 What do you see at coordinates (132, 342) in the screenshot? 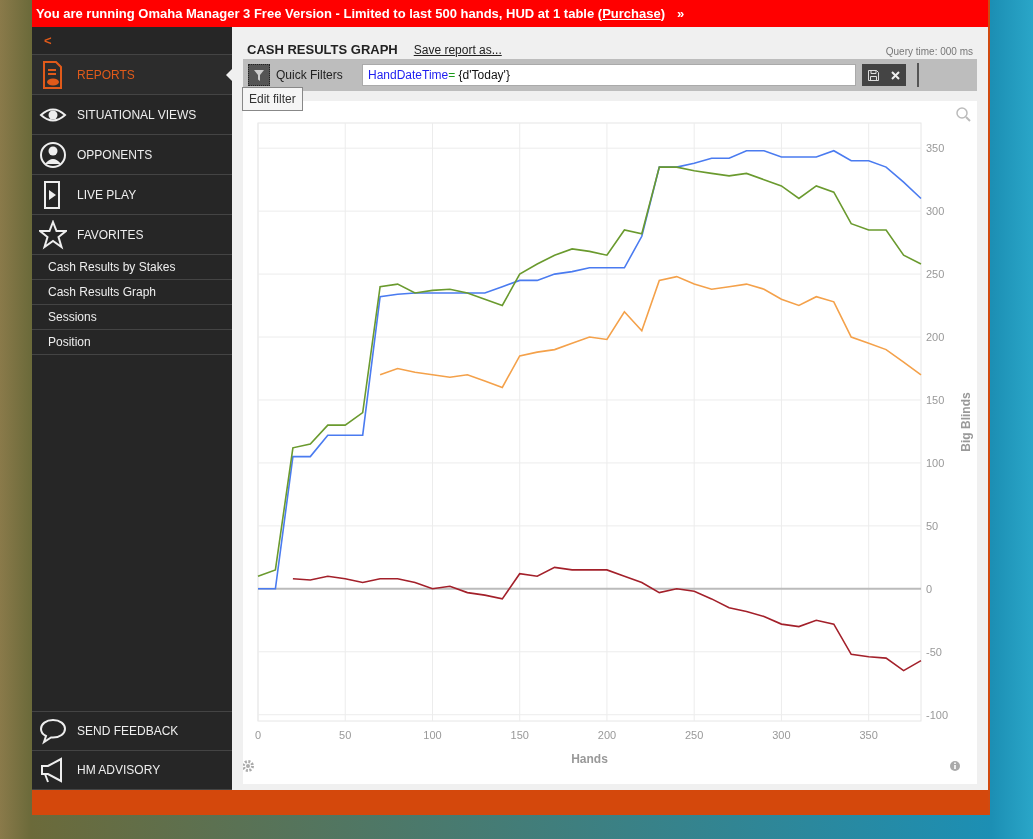
I see `favorite-item: Position` at bounding box center [132, 342].